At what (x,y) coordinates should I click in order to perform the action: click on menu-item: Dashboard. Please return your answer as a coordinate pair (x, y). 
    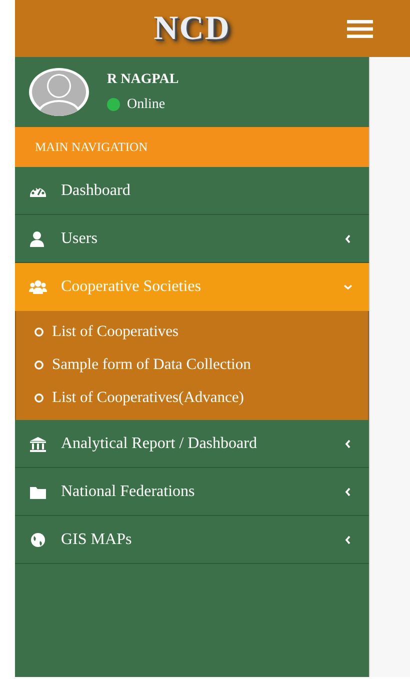
    Looking at the image, I should click on (192, 191).